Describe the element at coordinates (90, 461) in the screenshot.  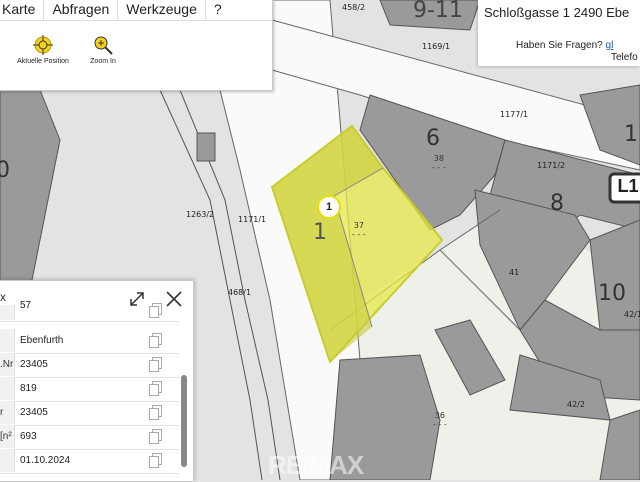
I see `panel-row: 01.10.2024` at that location.